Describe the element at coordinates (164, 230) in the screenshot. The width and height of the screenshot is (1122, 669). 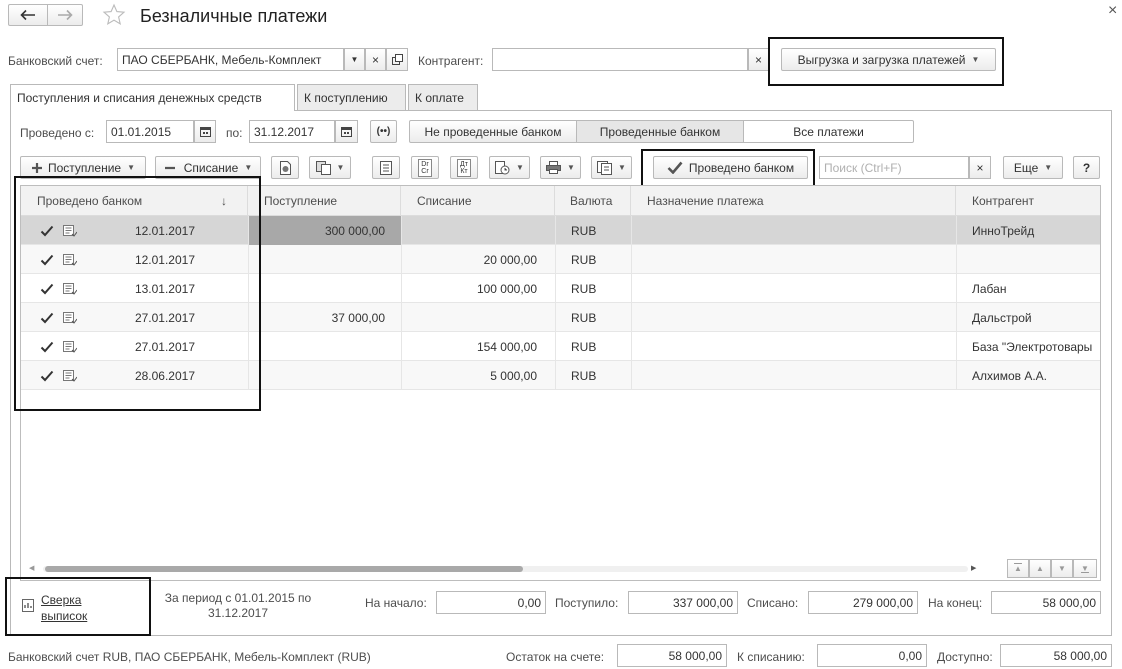
I see `posted-date: 12.01.2017` at that location.